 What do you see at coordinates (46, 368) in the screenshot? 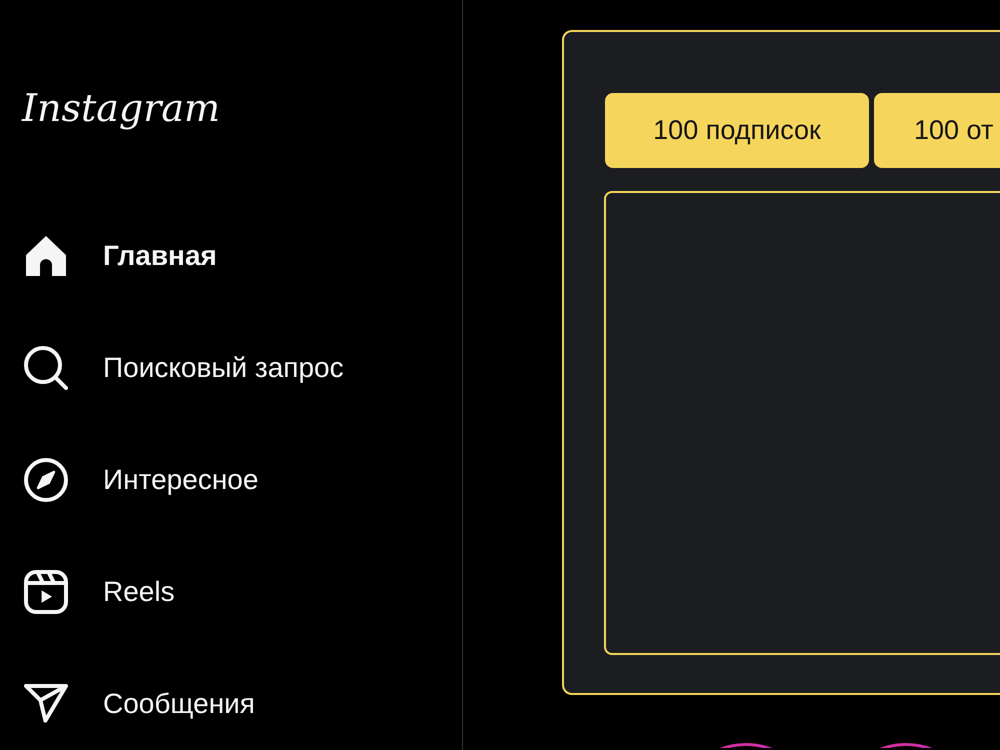
I see `search-icon` at bounding box center [46, 368].